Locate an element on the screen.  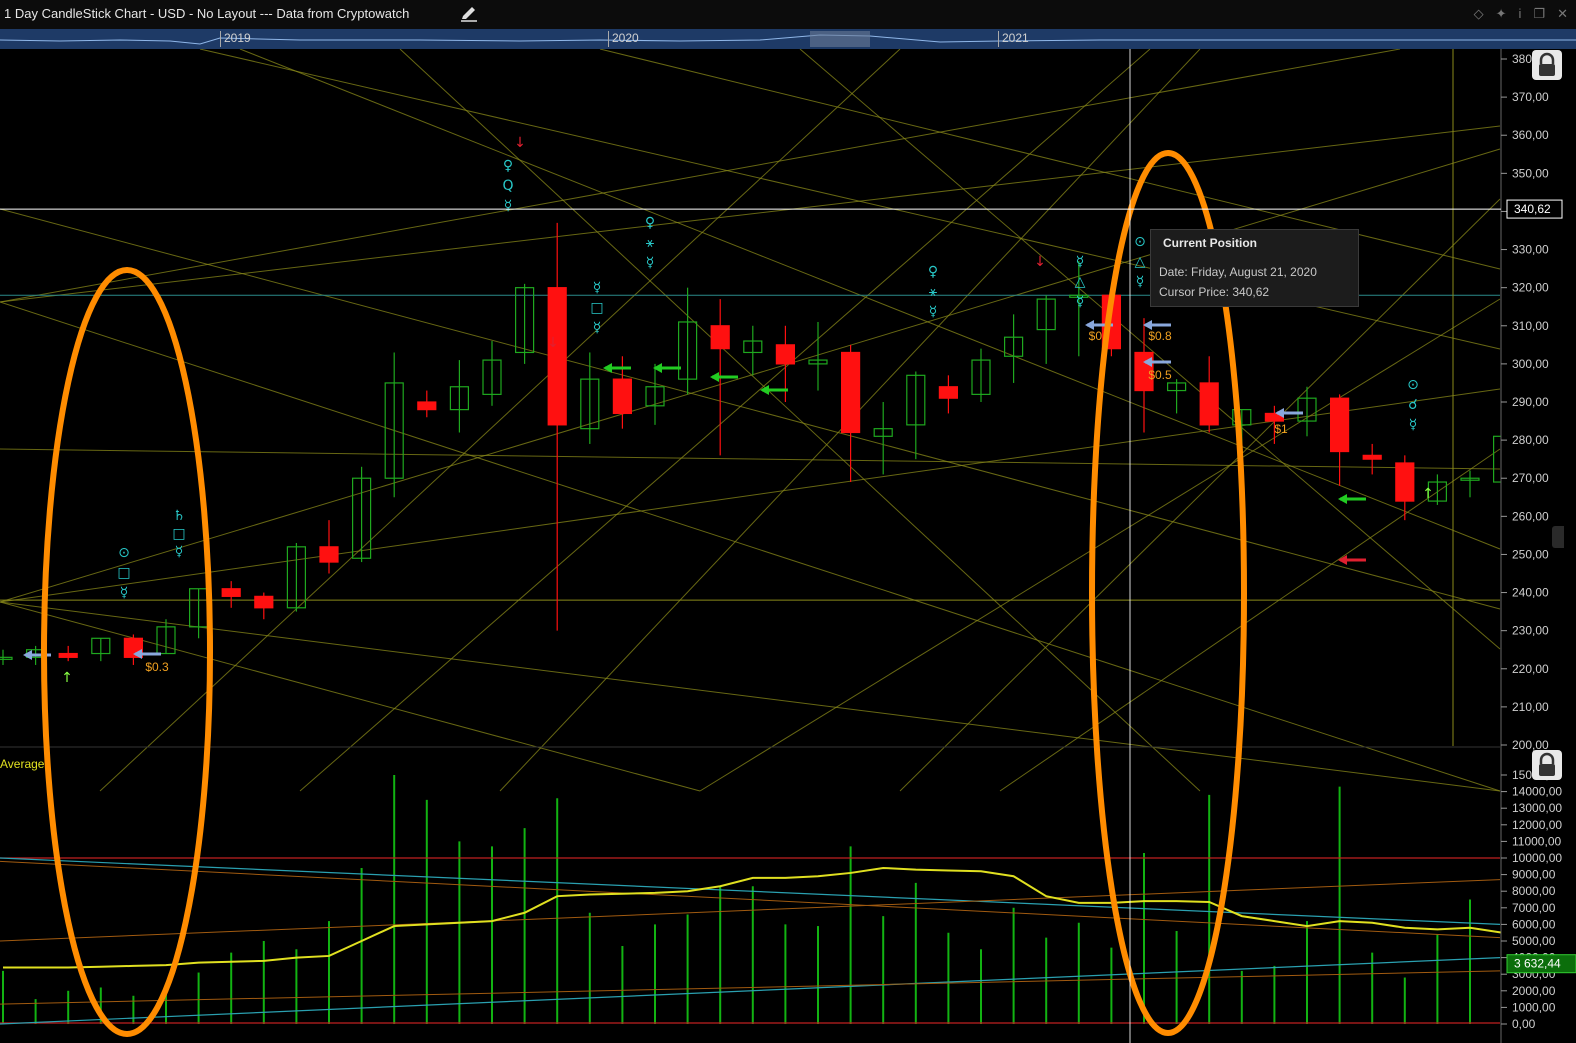
price-annotation-0: $0.3 is located at coordinates (157, 667).